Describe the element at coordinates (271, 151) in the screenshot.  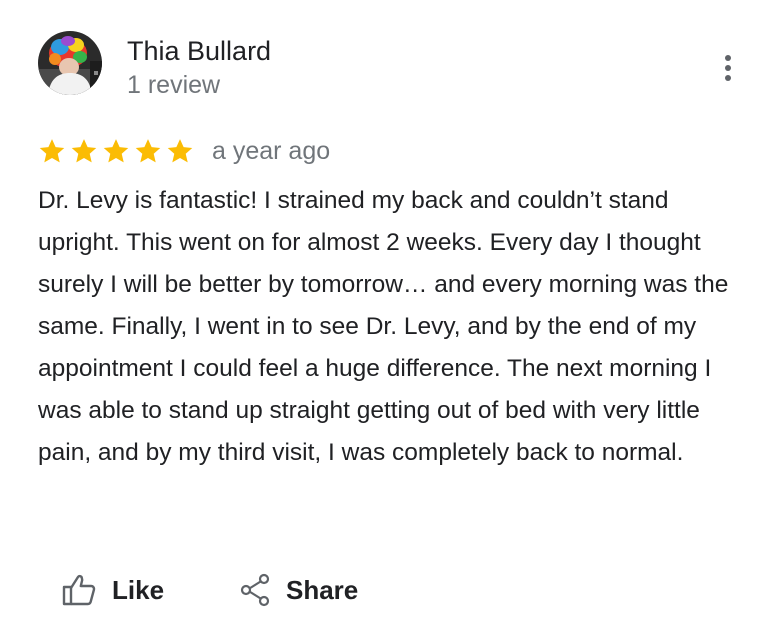
I see `review-time: a year ago` at that location.